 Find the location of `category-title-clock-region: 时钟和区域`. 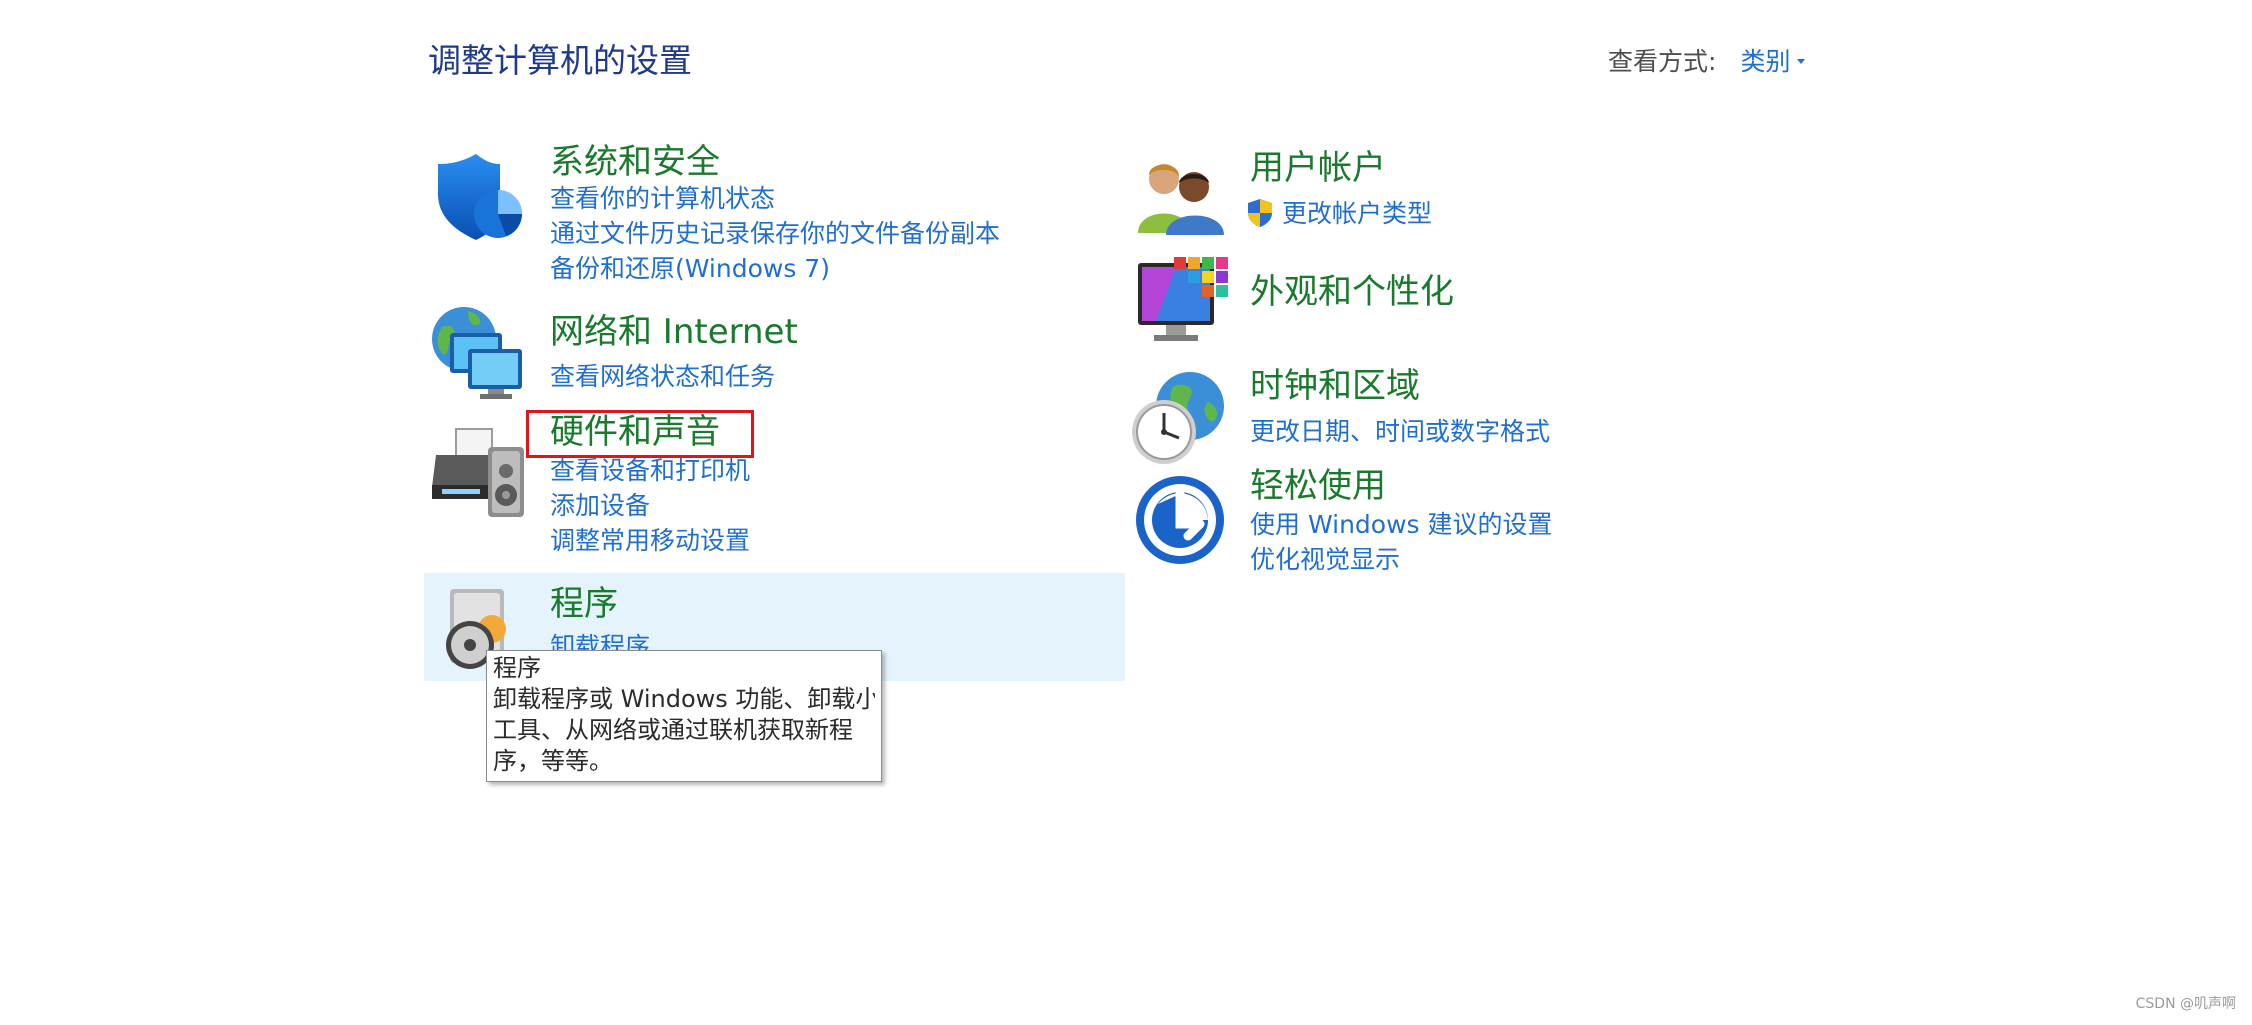

category-title-clock-region: 时钟和区域 is located at coordinates (1335, 386).